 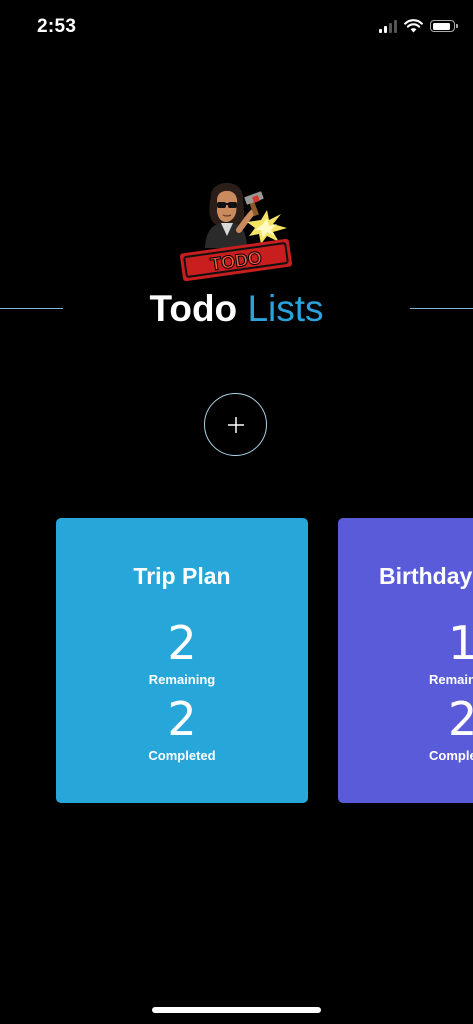 I want to click on cellular-signal-icon, so click(x=388, y=26).